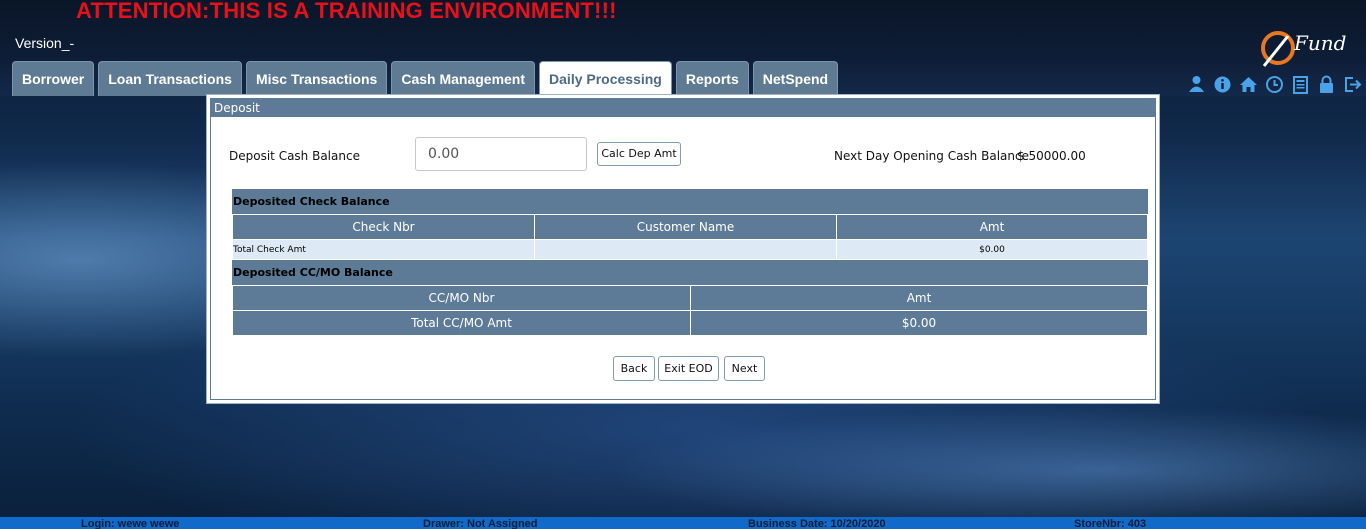  What do you see at coordinates (1196, 84) in the screenshot?
I see `user-icon` at bounding box center [1196, 84].